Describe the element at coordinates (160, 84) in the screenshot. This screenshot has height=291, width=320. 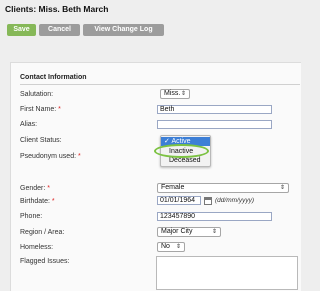
I see `section-divider` at that location.